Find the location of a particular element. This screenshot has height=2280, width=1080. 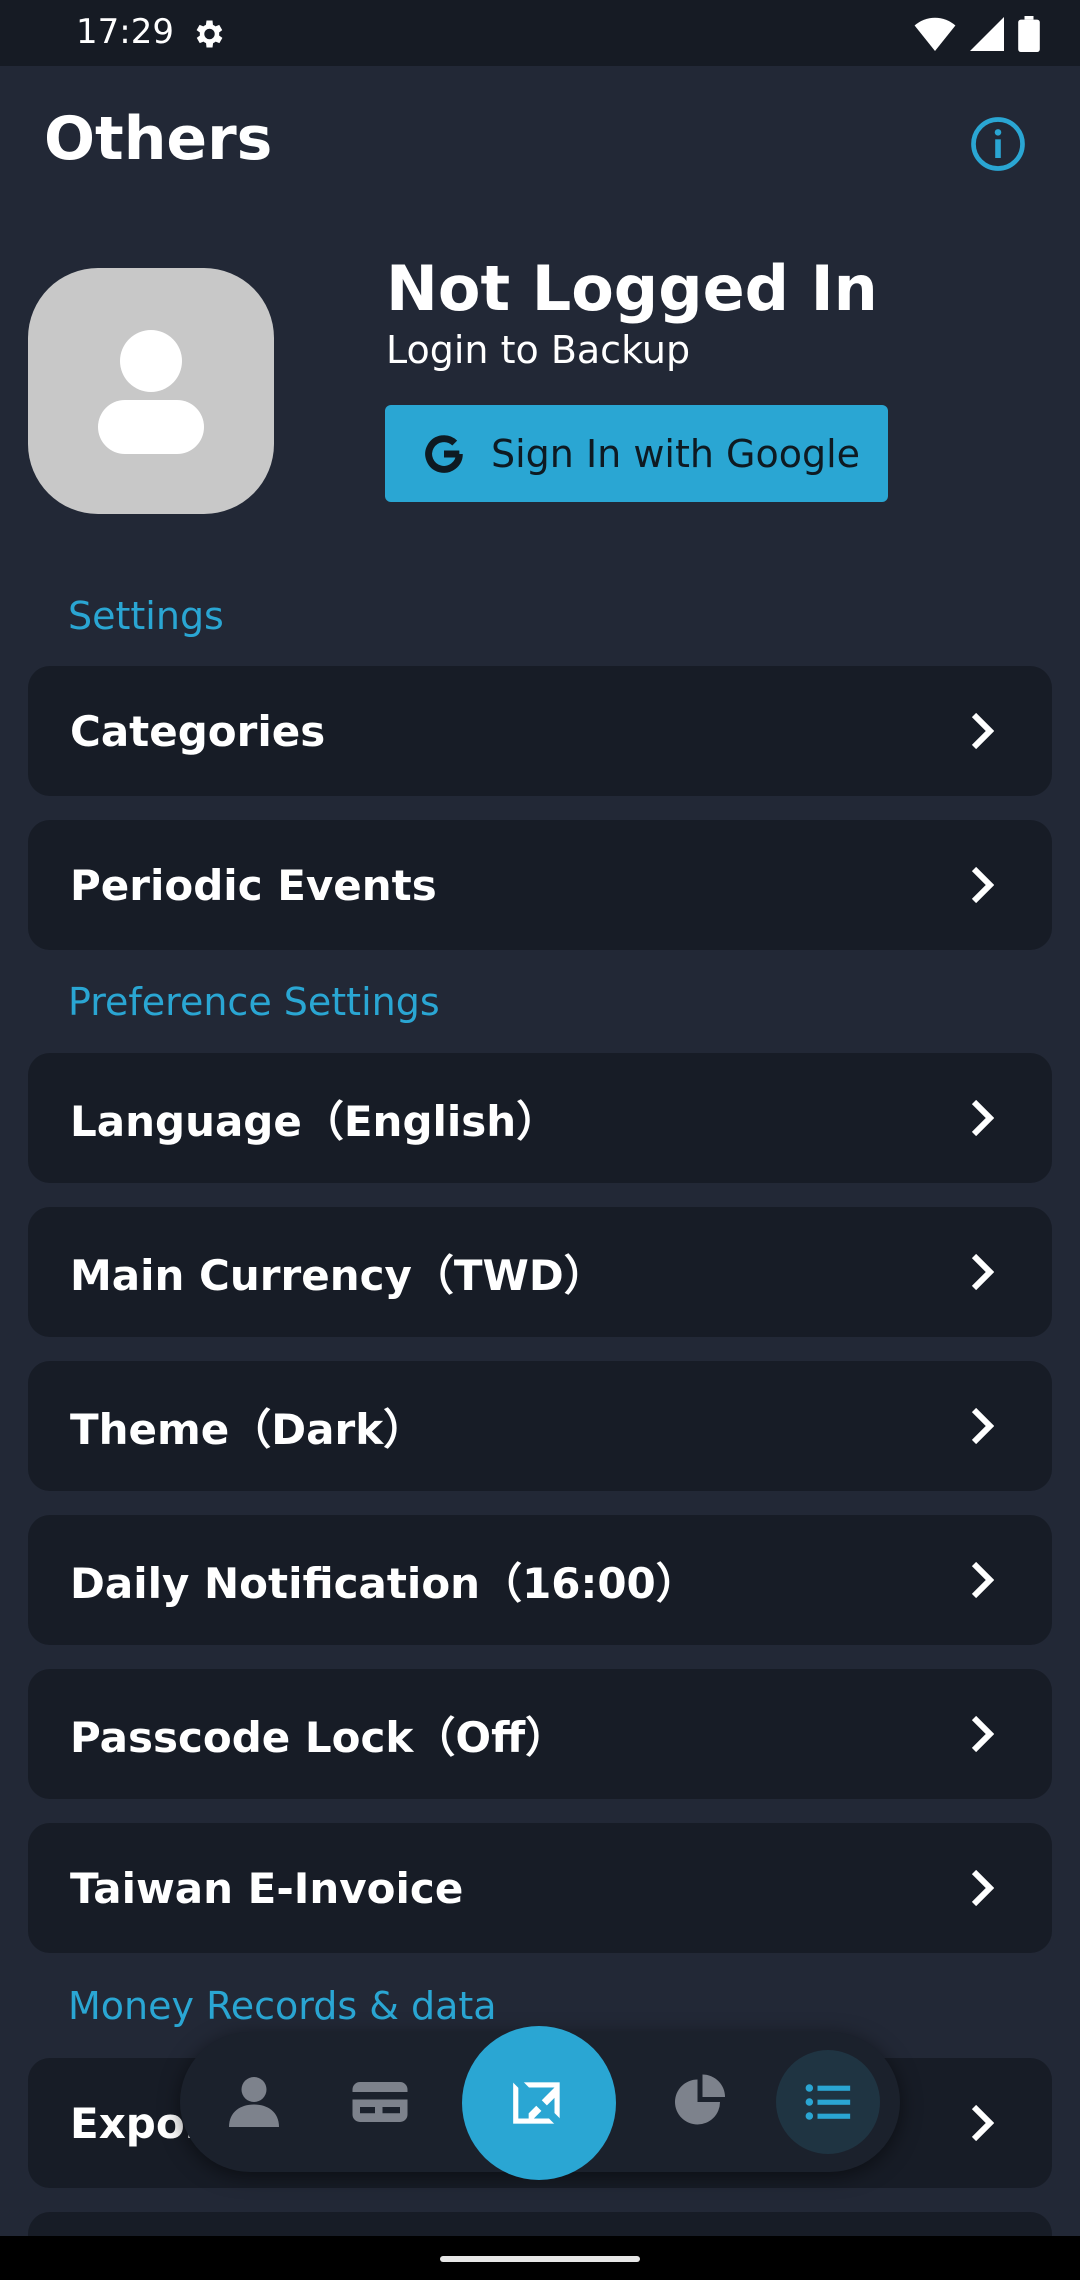

battery-icon is located at coordinates (1029, 34).